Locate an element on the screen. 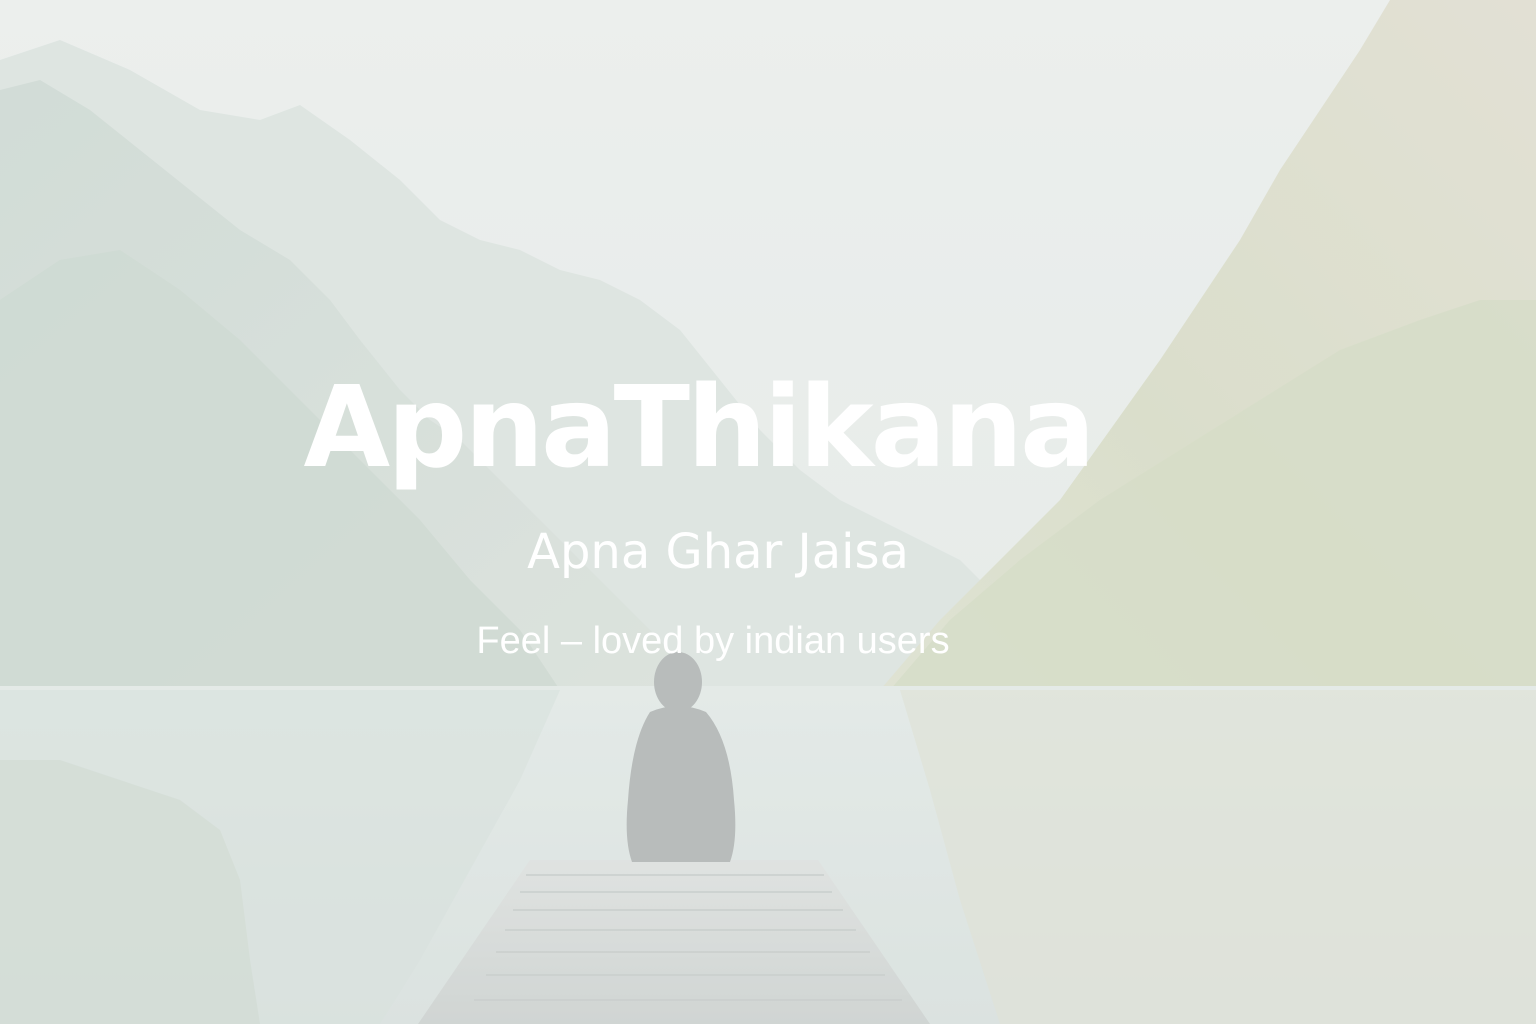 The width and height of the screenshot is (1536, 1024). subline: Feel – loved by indian users is located at coordinates (713, 641).